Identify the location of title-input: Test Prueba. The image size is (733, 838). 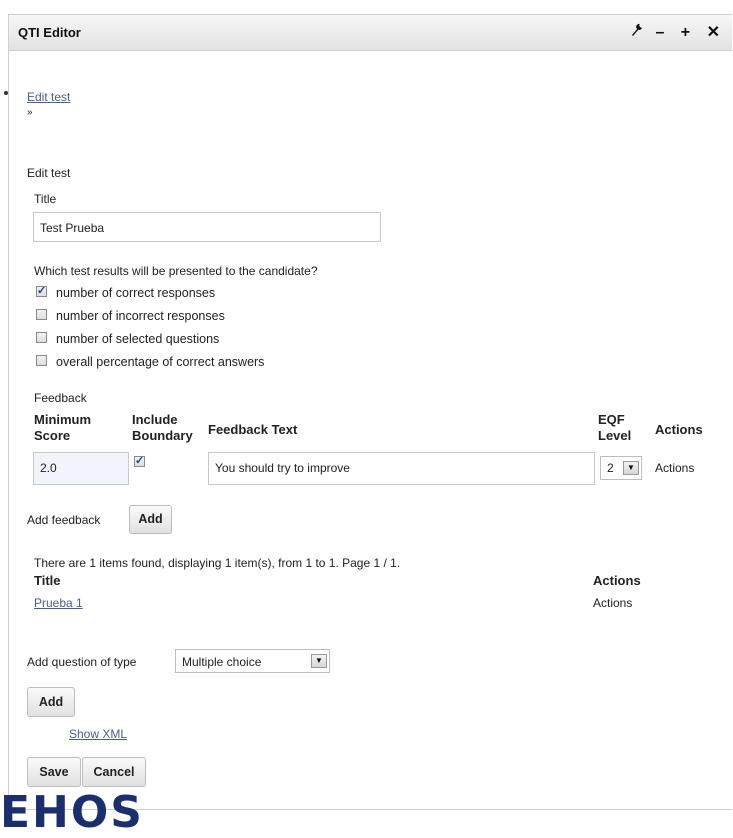
(207, 227).